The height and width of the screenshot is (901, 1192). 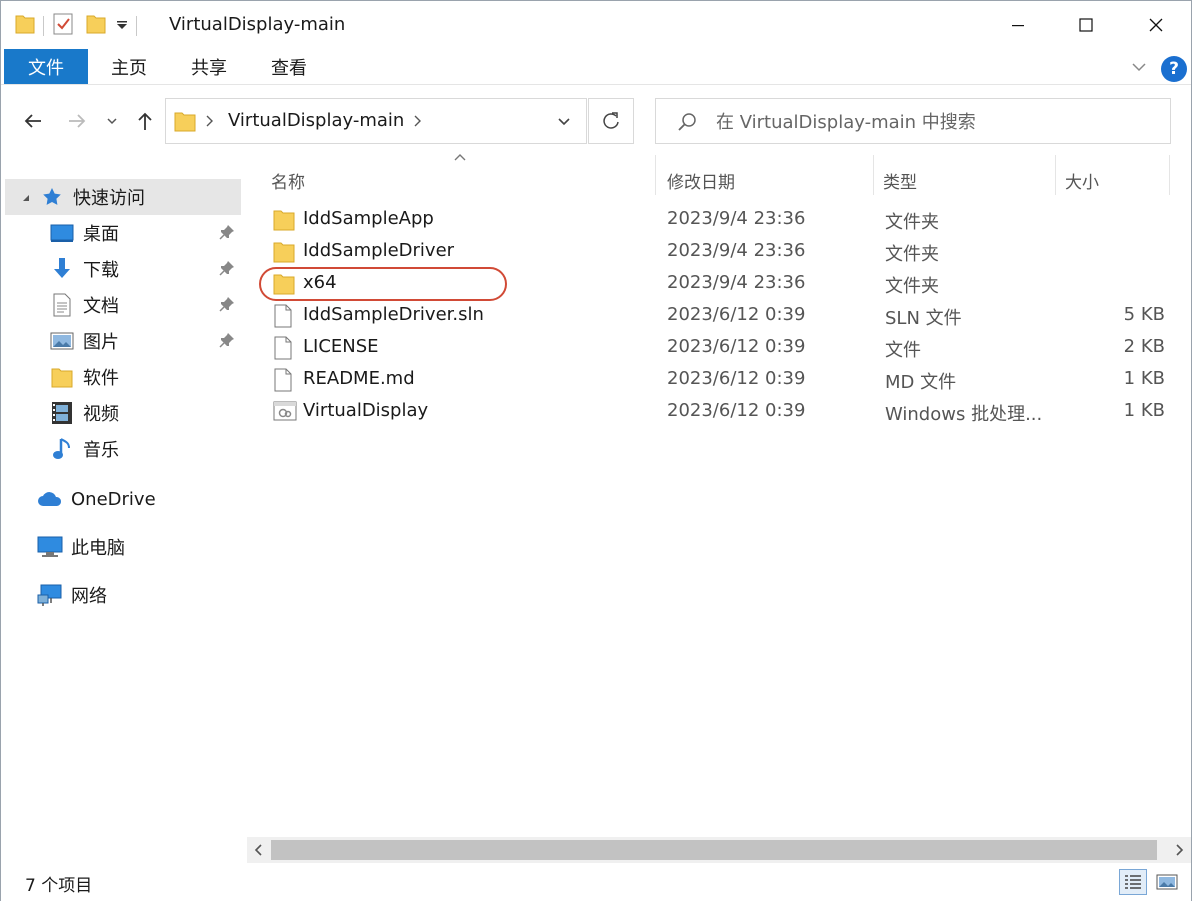 What do you see at coordinates (1144, 314) in the screenshot?
I see `file-size: 5 KB` at bounding box center [1144, 314].